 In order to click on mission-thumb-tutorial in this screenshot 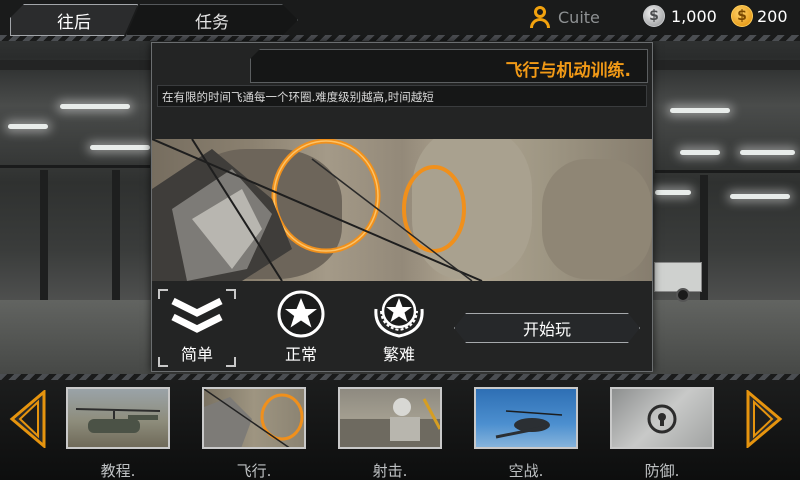, I will do `click(118, 418)`.